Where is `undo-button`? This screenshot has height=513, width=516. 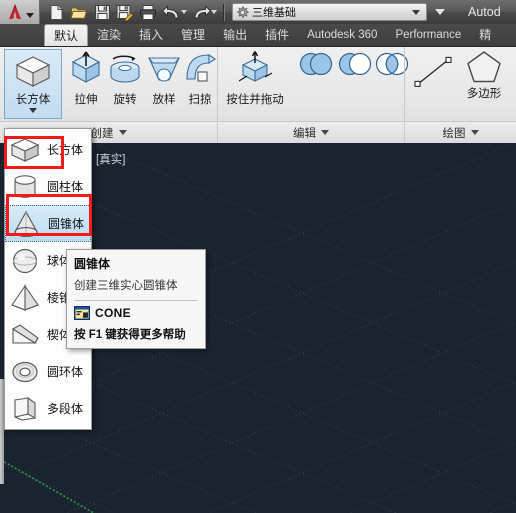 undo-button is located at coordinates (171, 12).